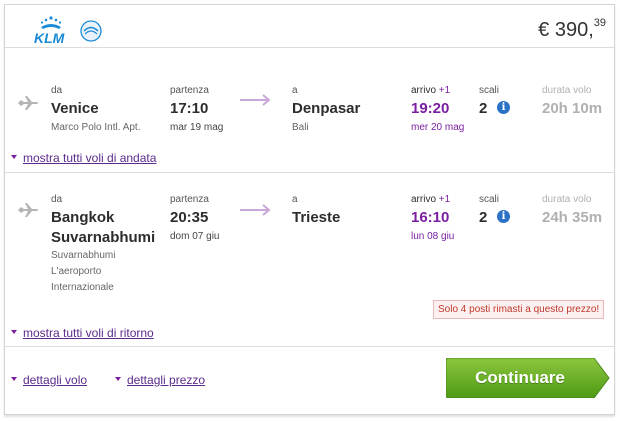 Image resolution: width=620 pixels, height=421 pixels. What do you see at coordinates (599, 23) in the screenshot?
I see `price-cents: 39` at bounding box center [599, 23].